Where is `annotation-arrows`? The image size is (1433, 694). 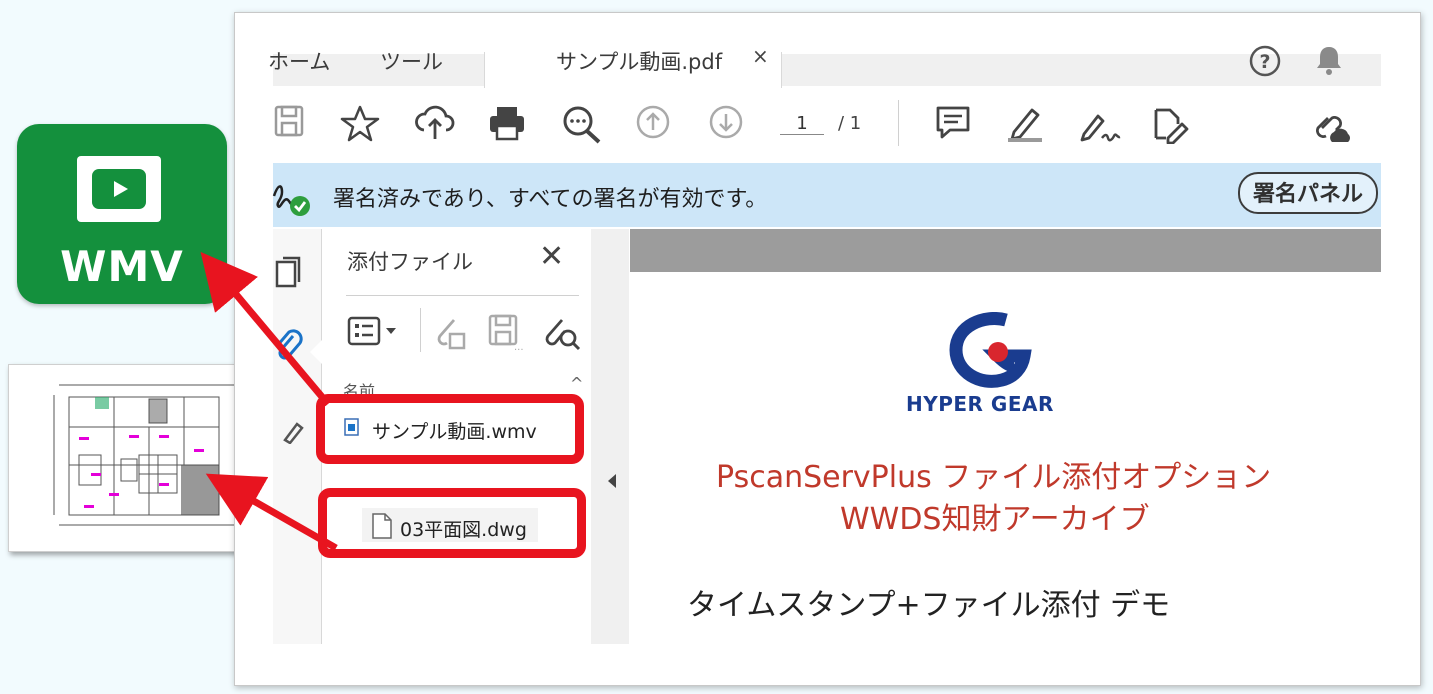 annotation-arrows is located at coordinates (269, 401).